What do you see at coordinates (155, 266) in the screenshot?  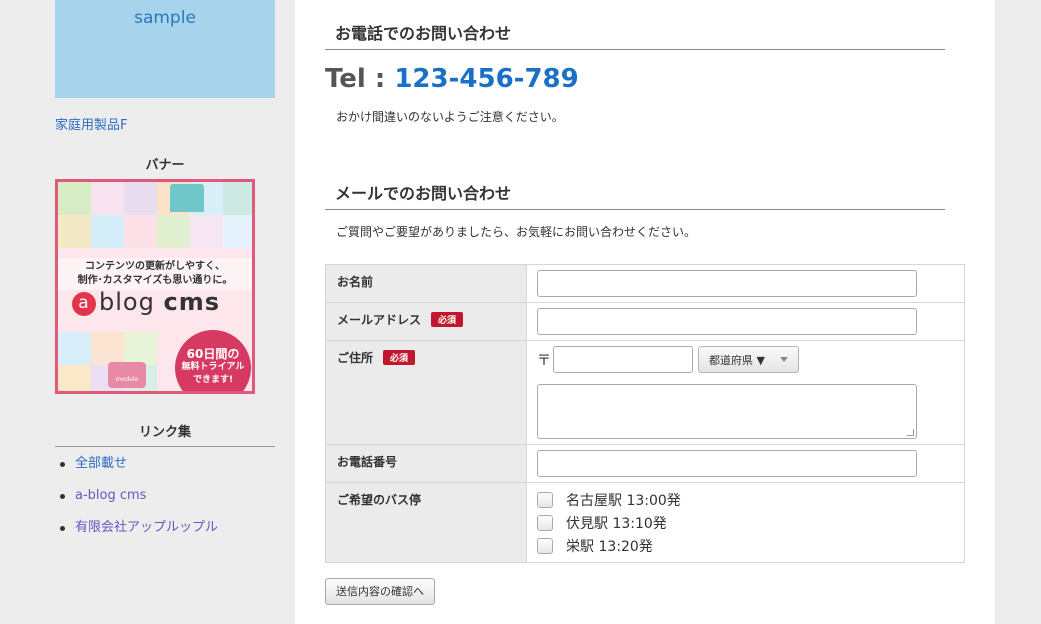 I see `banner-copy-line: コンテンツの更新がしやすく、` at bounding box center [155, 266].